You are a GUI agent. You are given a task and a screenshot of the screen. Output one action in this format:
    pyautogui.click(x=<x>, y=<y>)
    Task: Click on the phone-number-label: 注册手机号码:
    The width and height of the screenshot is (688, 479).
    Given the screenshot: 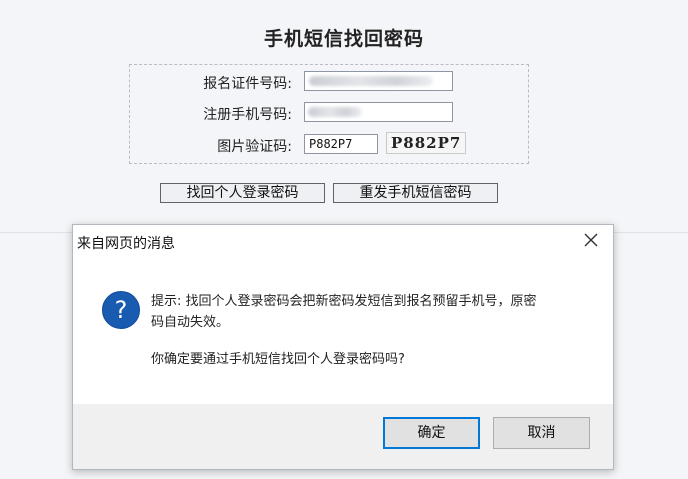 What is the action you would take?
    pyautogui.click(x=247, y=115)
    